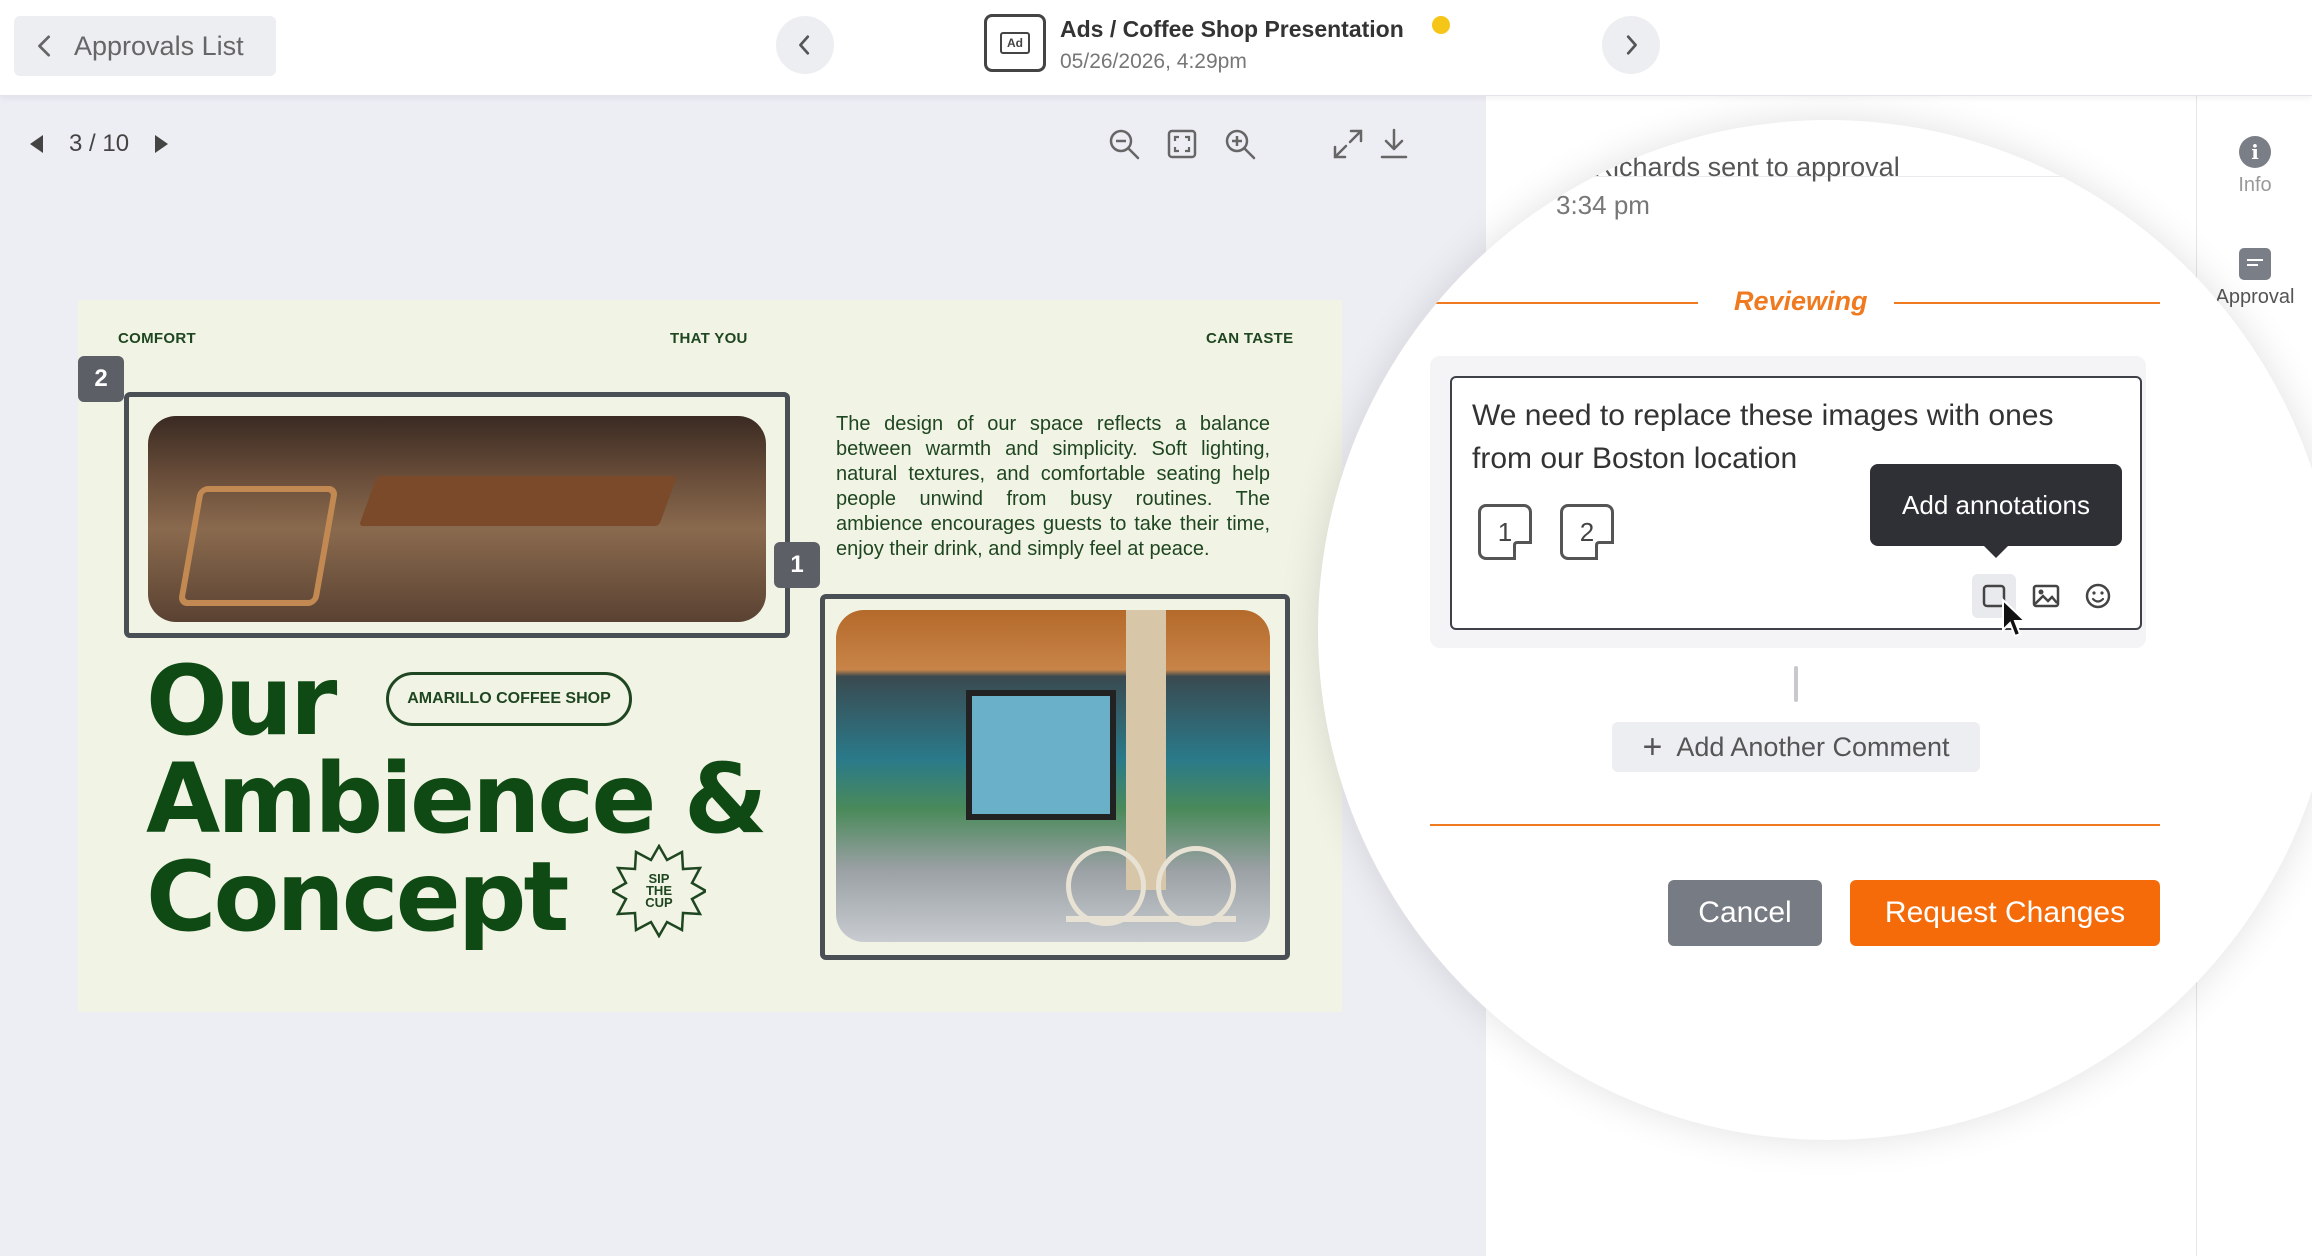  Describe the element at coordinates (659, 891) in the screenshot. I see `sip-the-cup-badge: SIP THE CUP` at that location.